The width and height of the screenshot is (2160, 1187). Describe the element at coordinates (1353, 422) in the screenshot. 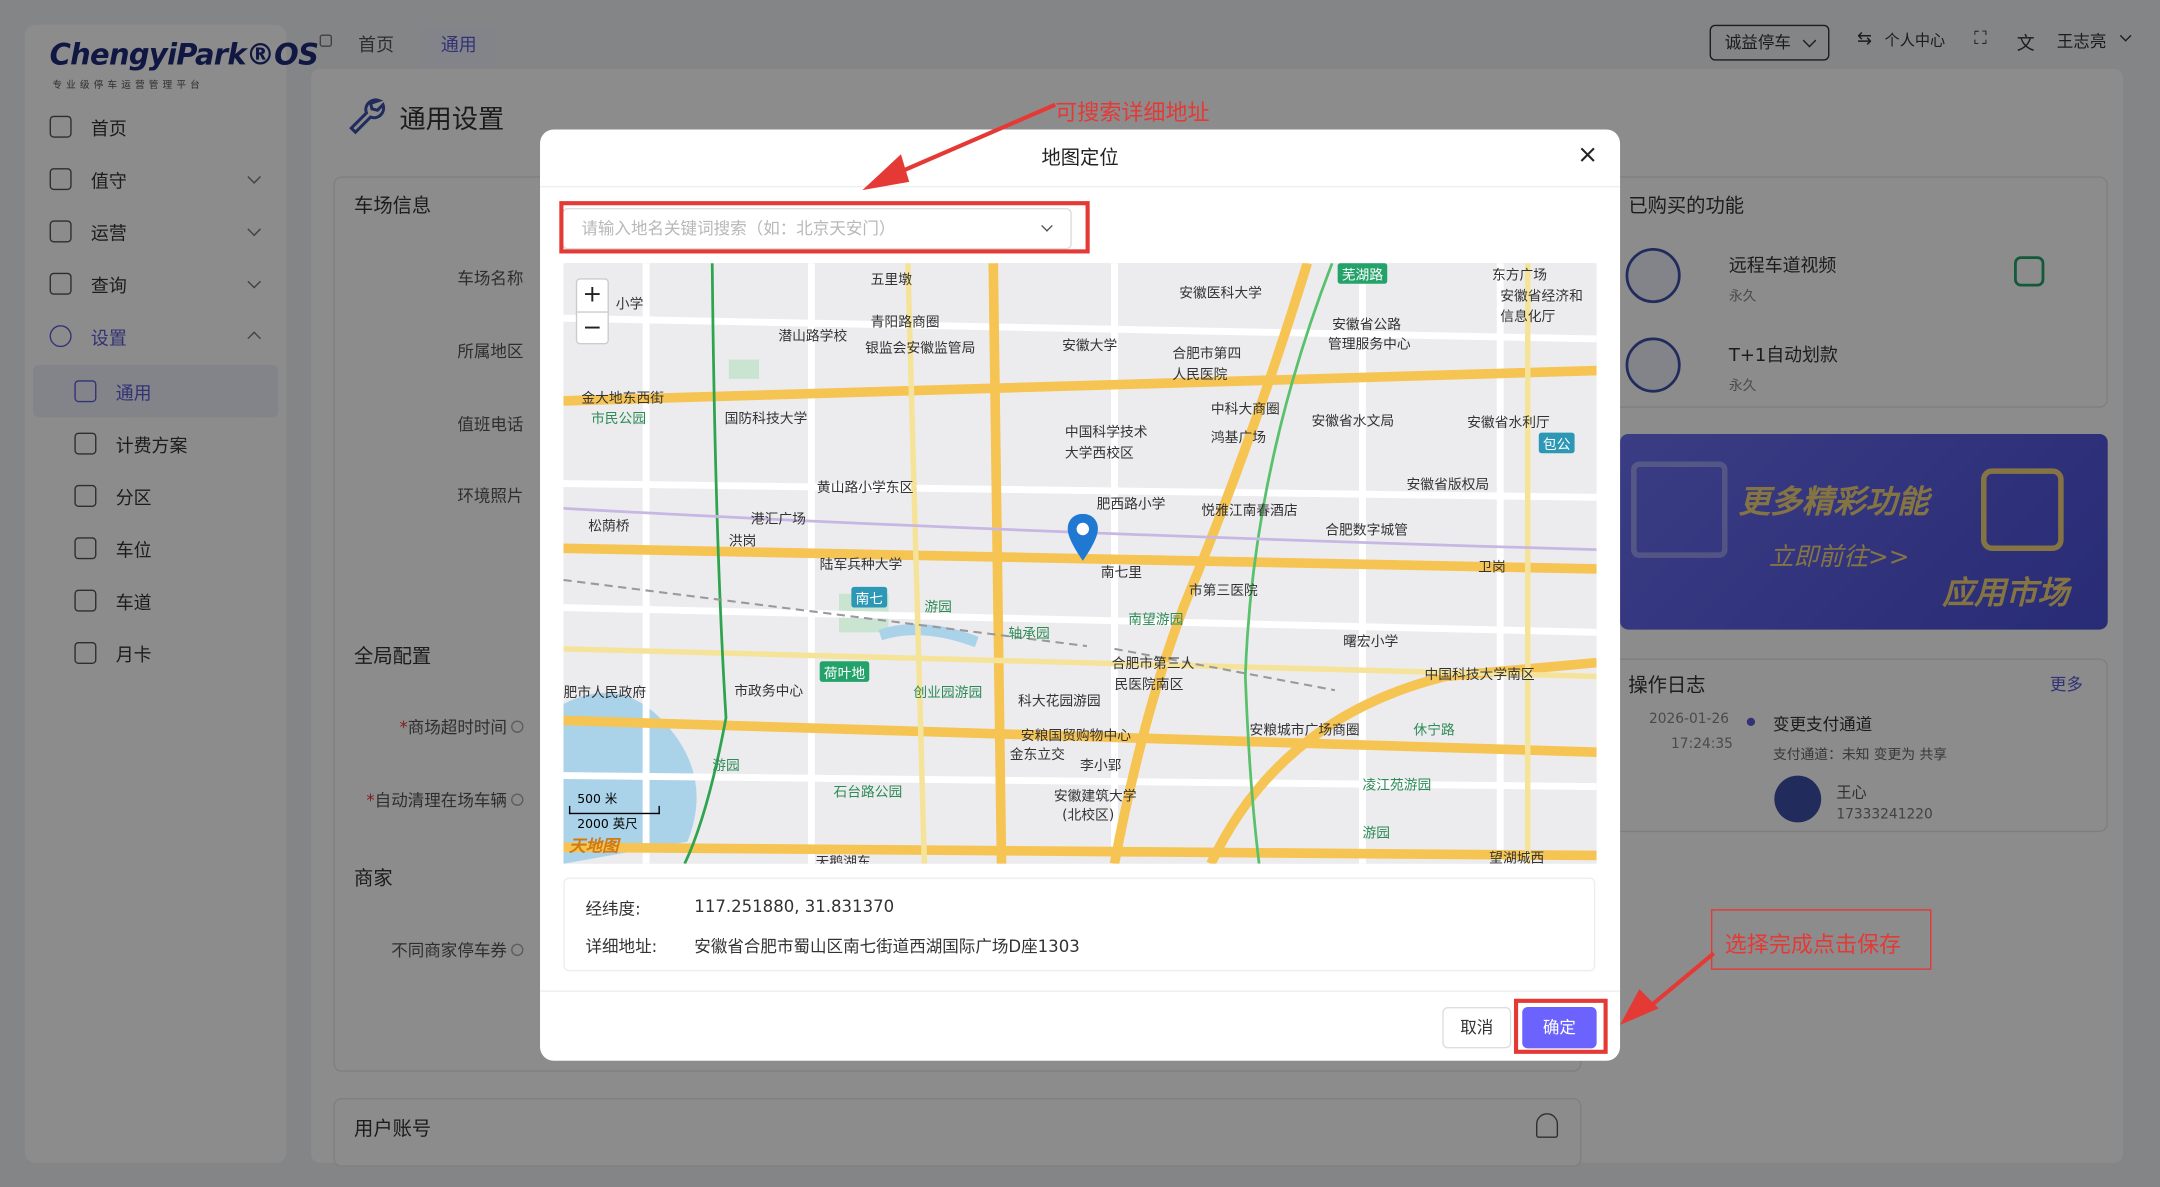

I see `map-label: 安徽省水文局` at that location.